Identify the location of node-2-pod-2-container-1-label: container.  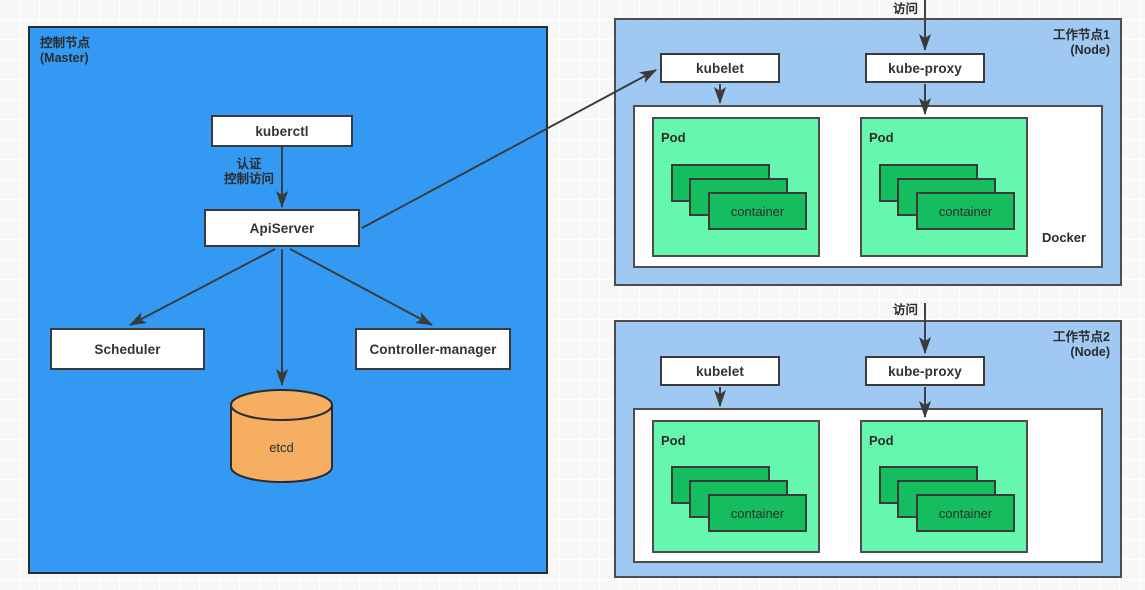
(965, 513).